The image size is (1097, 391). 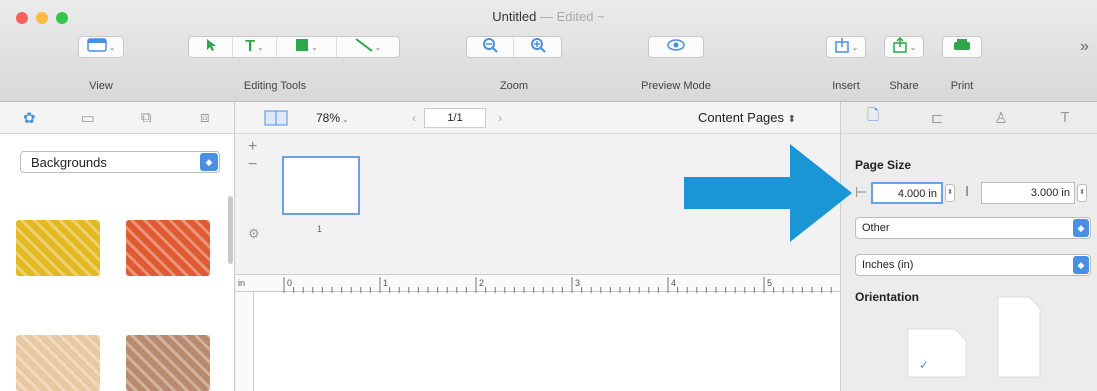 I want to click on page-size-heading: Page Size, so click(x=883, y=165).